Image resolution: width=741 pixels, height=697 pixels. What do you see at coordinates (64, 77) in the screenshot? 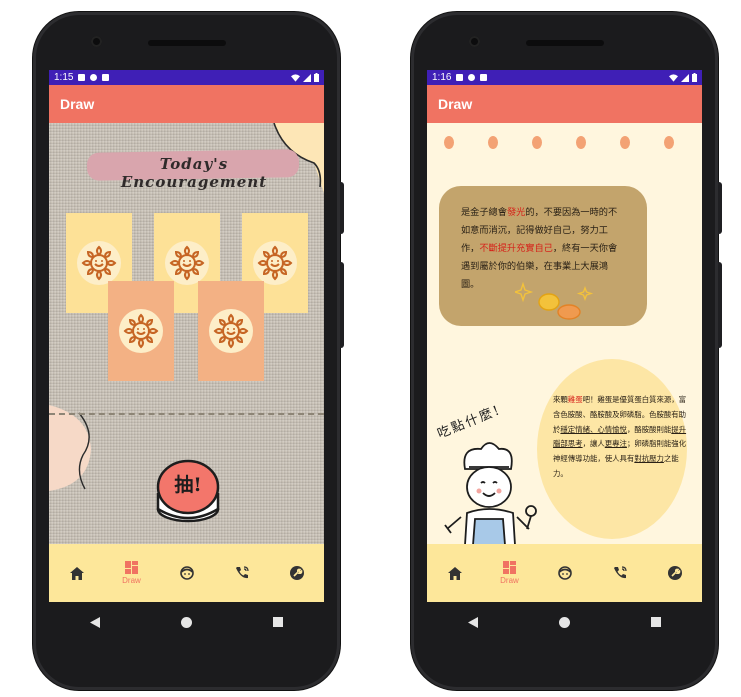
I see `status-time: 1:15` at bounding box center [64, 77].